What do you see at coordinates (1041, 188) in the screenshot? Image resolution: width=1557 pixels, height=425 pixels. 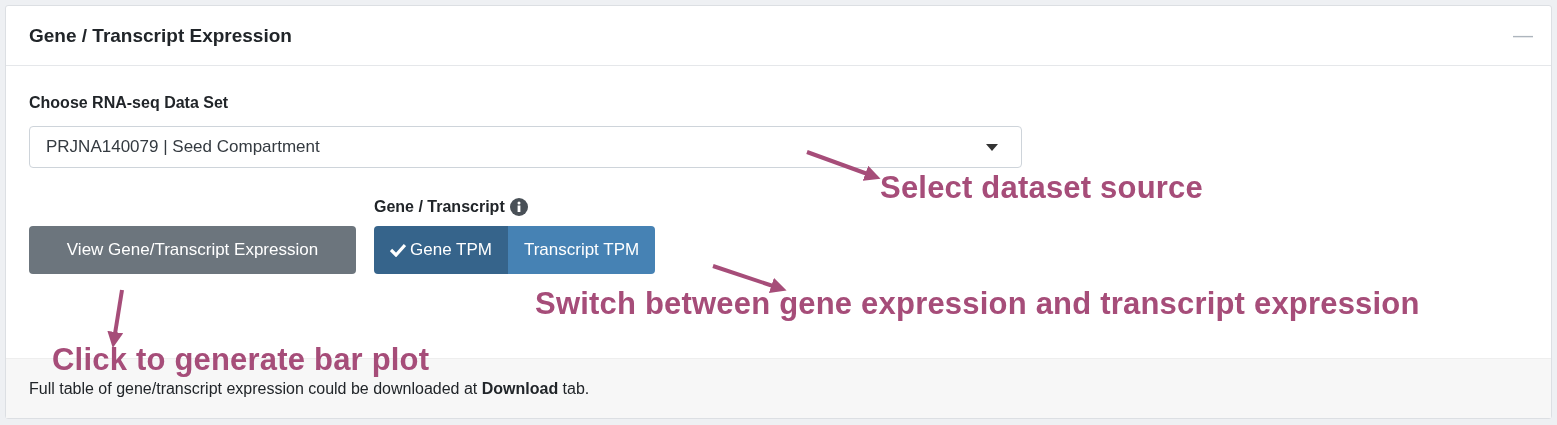 I see `annotation-text: Select dataset source` at bounding box center [1041, 188].